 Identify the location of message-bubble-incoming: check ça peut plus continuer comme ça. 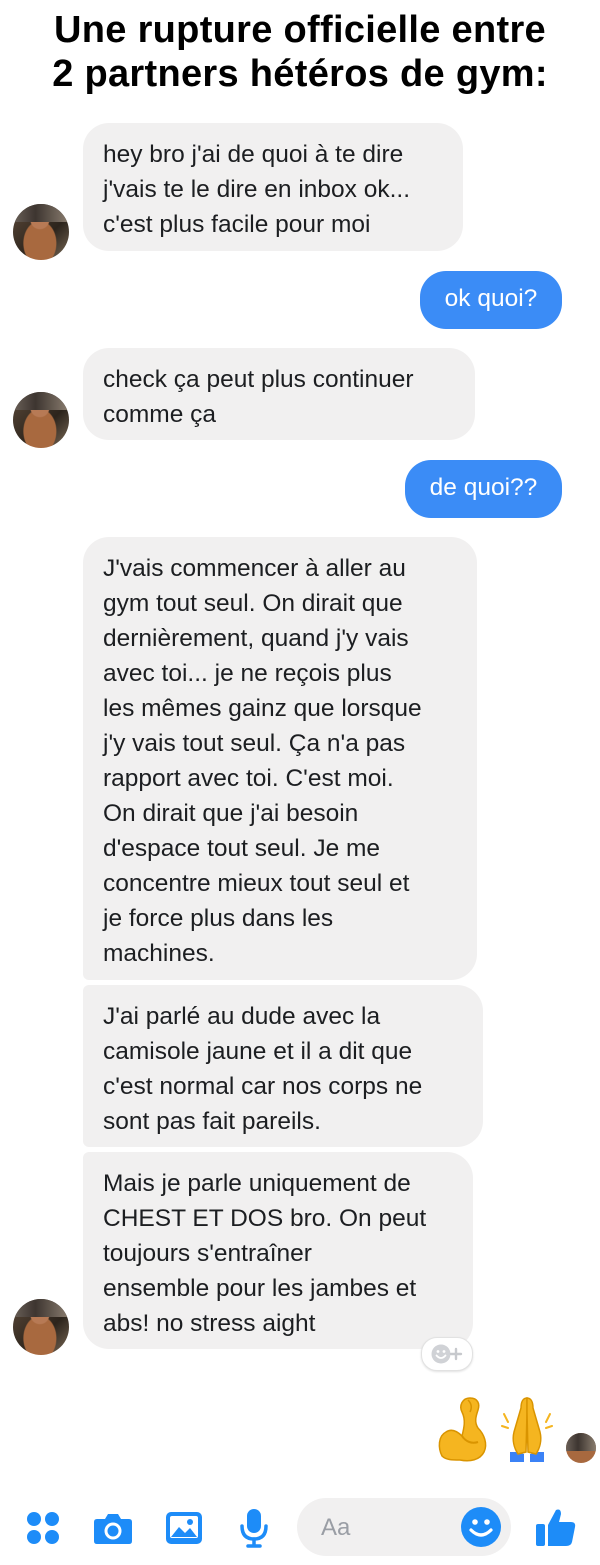
(279, 394).